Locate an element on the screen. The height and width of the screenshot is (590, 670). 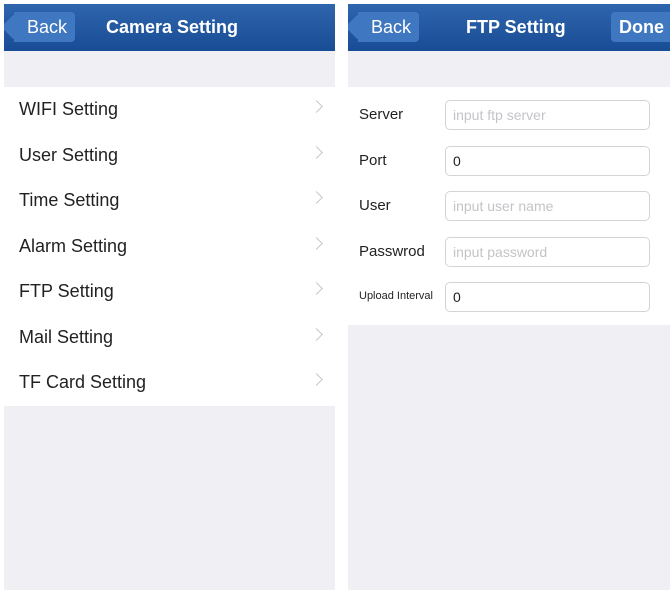
list-item-tf-card-setting: TF Card Setting is located at coordinates (169, 383).